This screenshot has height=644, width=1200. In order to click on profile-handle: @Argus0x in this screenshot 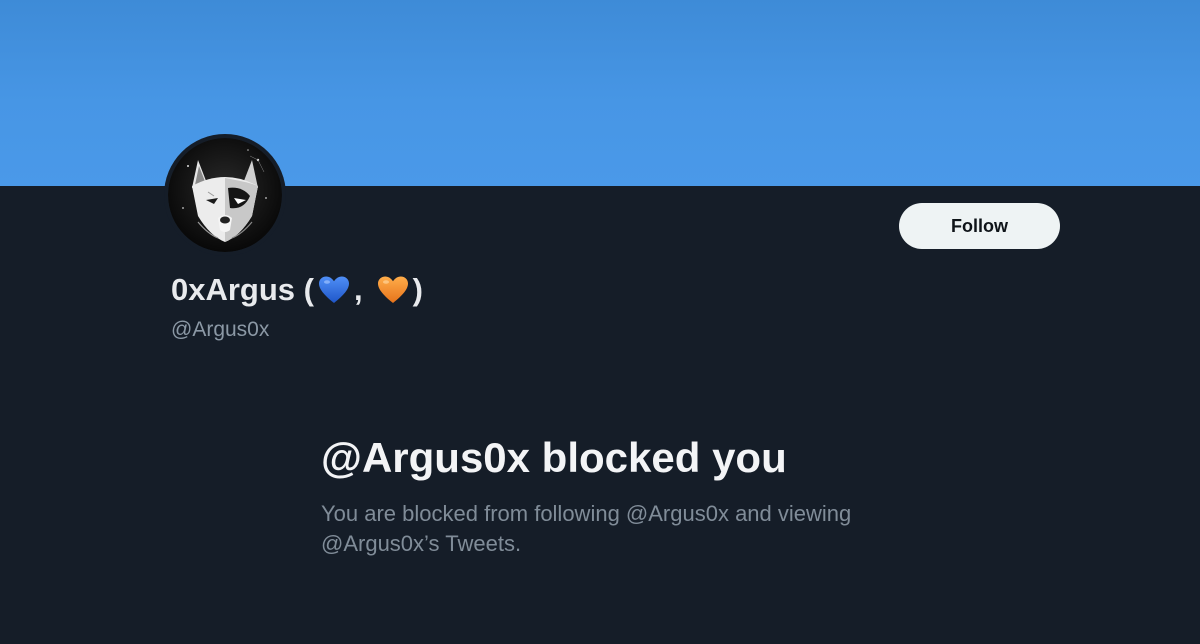, I will do `click(220, 329)`.